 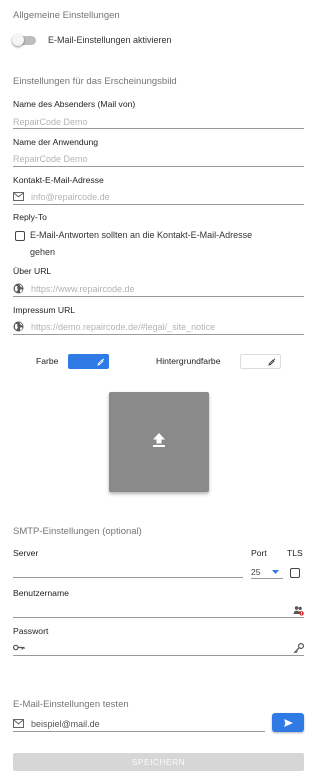 What do you see at coordinates (295, 573) in the screenshot?
I see `tls-checkbox` at bounding box center [295, 573].